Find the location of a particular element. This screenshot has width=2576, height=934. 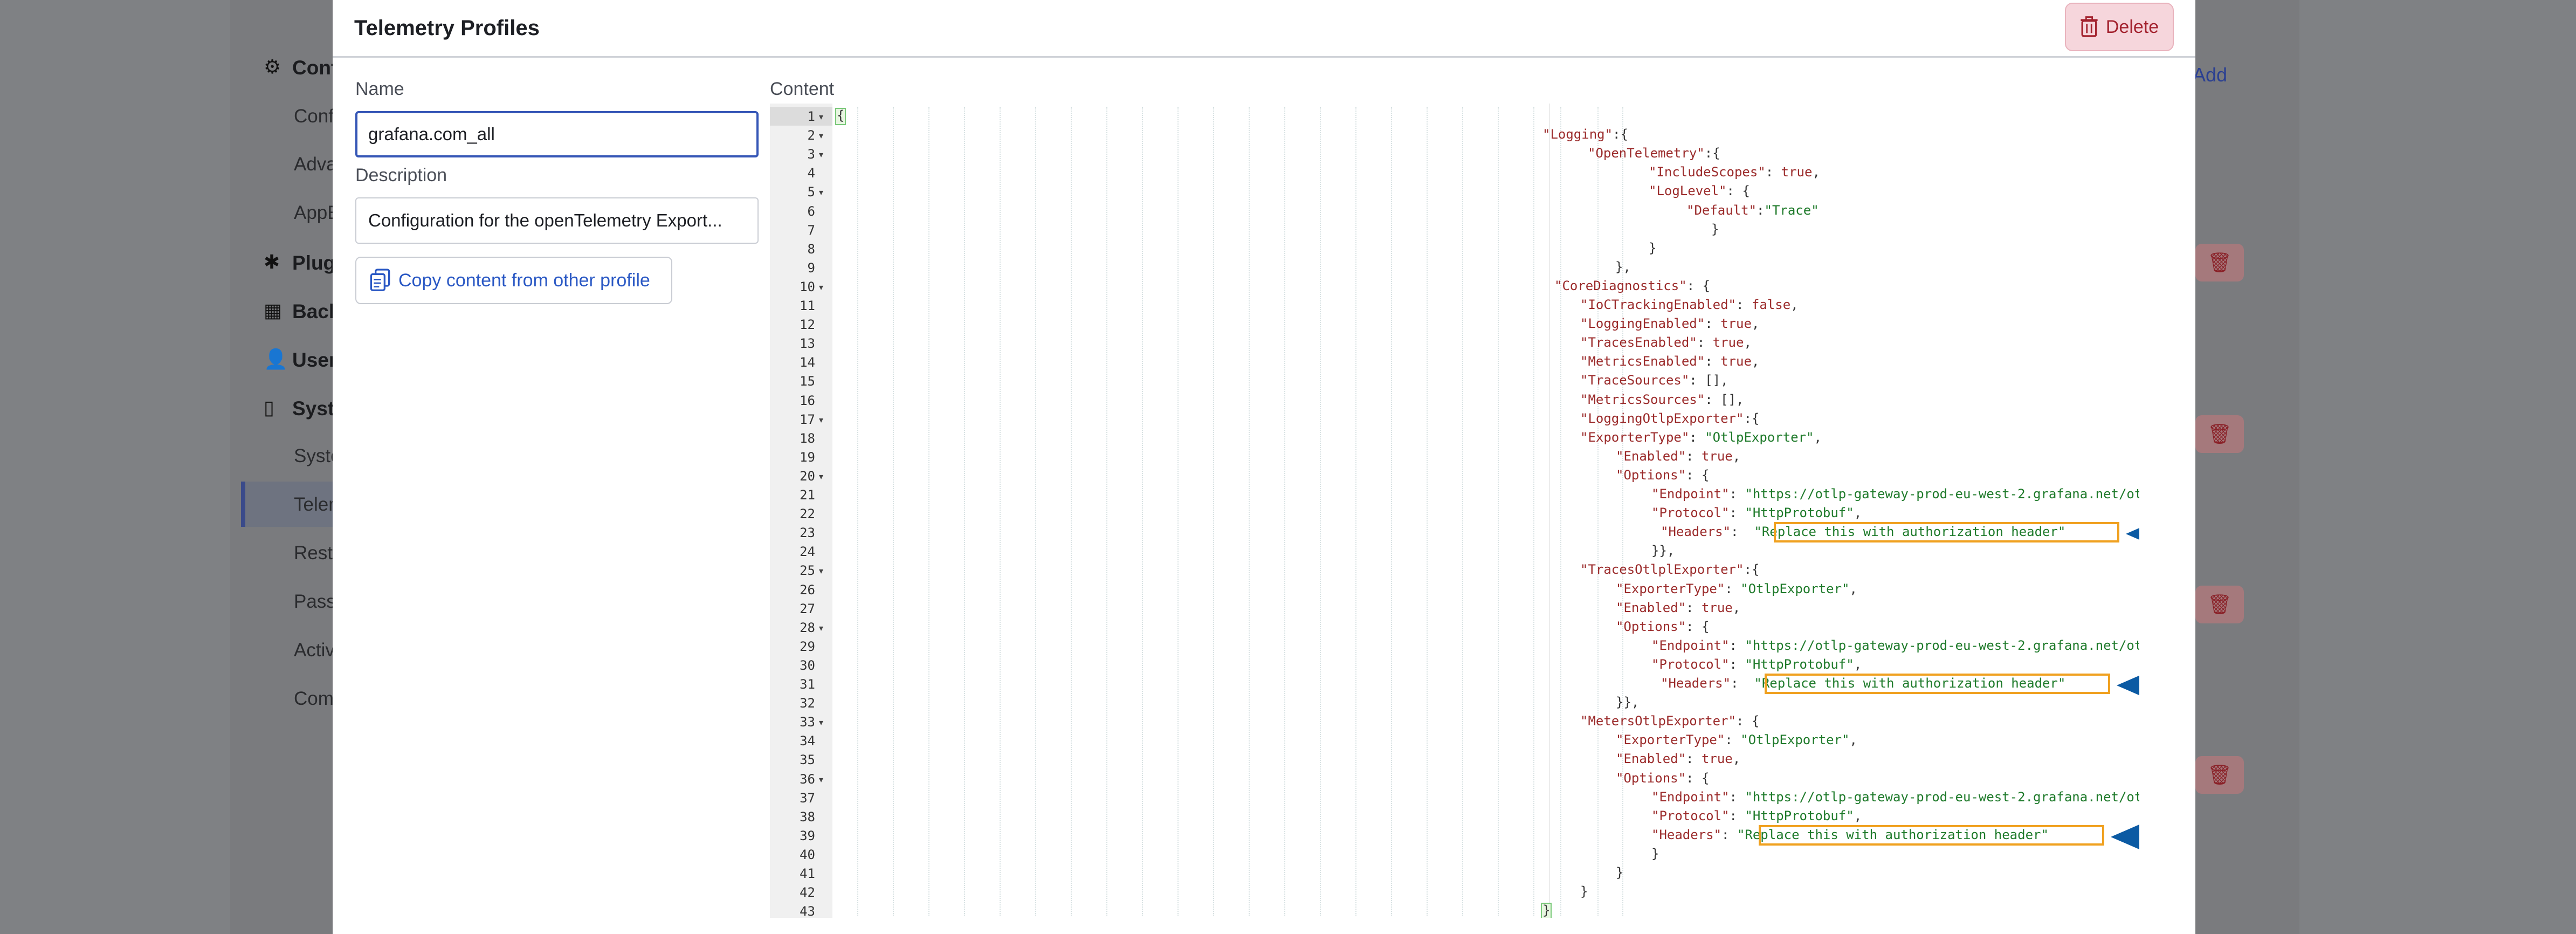

code-line: "LoggingEnabled": true, is located at coordinates (1670, 324).